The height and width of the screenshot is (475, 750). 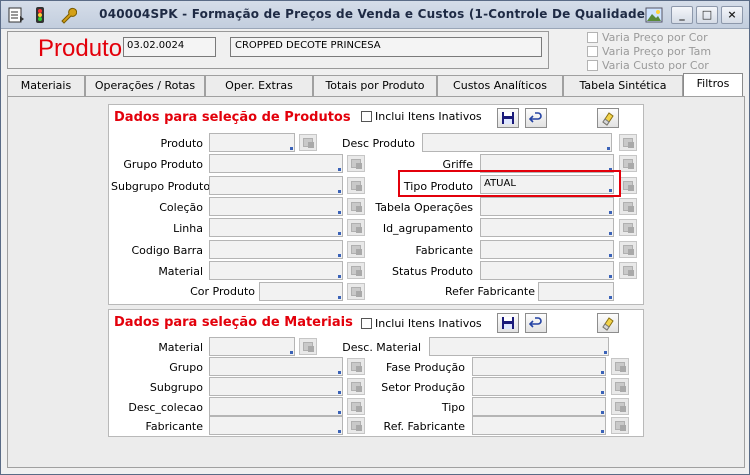 What do you see at coordinates (276, 270) in the screenshot?
I see `field-material` at bounding box center [276, 270].